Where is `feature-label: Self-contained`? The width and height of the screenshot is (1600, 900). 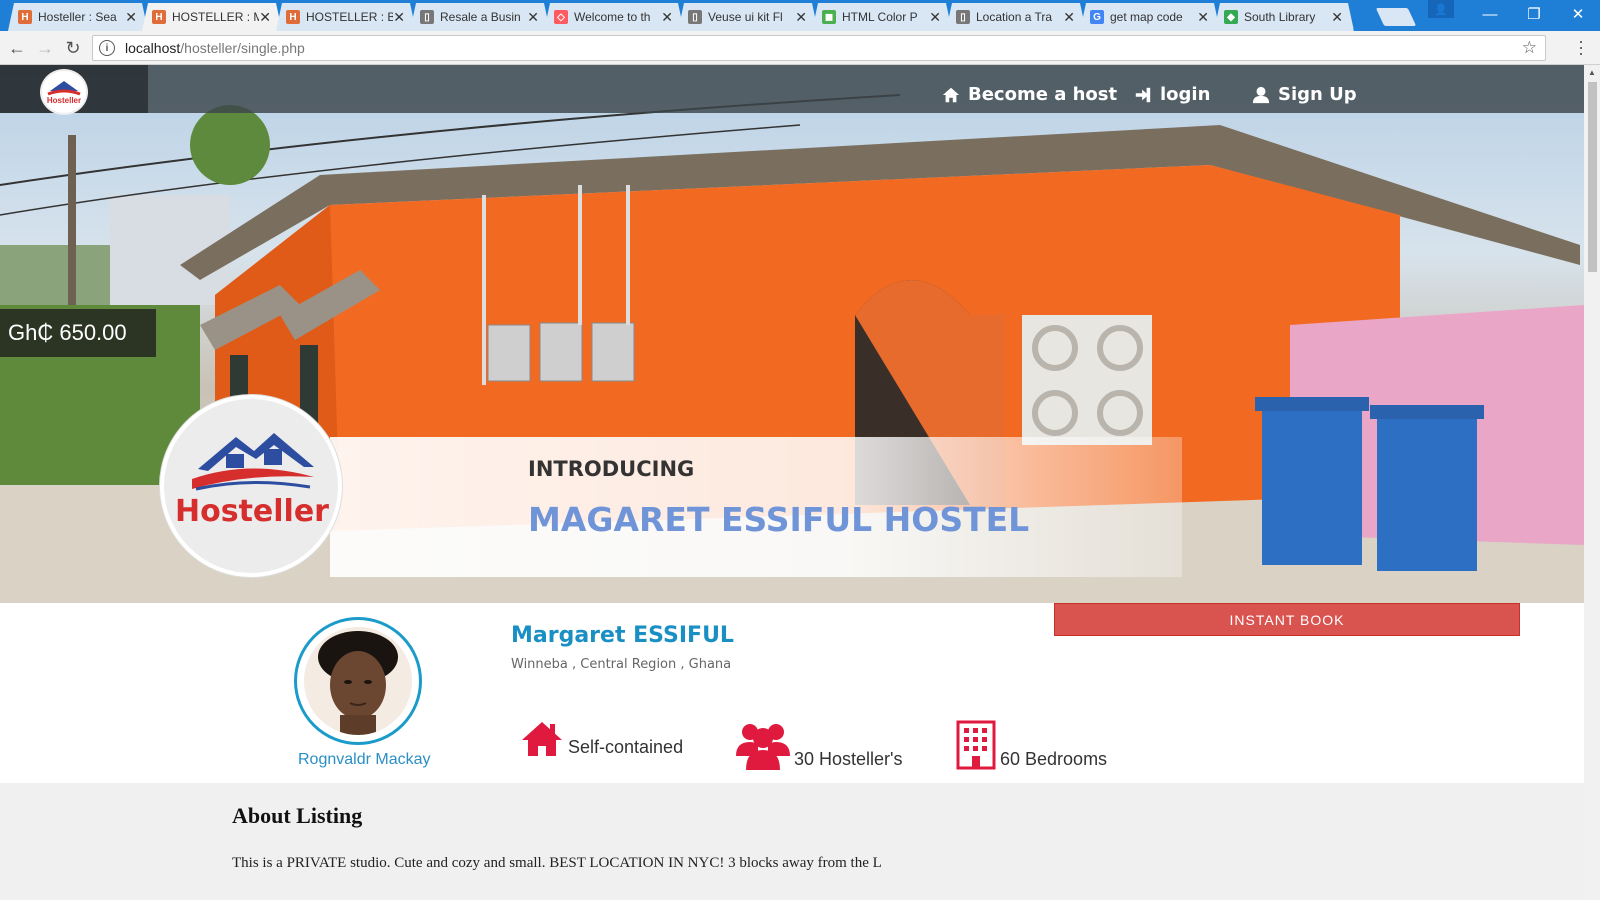
feature-label: Self-contained is located at coordinates (626, 747).